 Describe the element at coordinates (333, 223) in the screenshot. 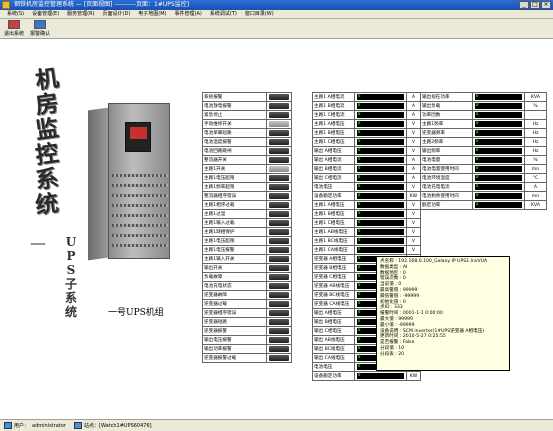

I see `measurement-name: 主路1 C相电压` at that location.